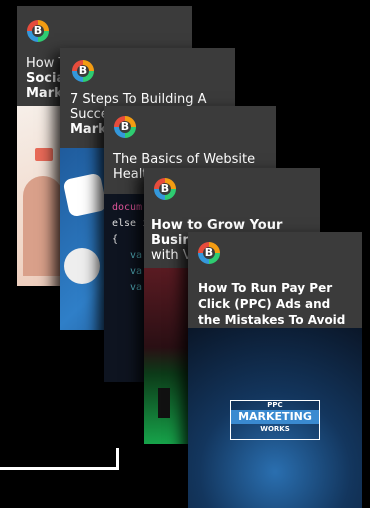 This screenshot has width=370, height=508. Describe the element at coordinates (184, 159) in the screenshot. I see `card-title-line: The Basics of Website` at that location.